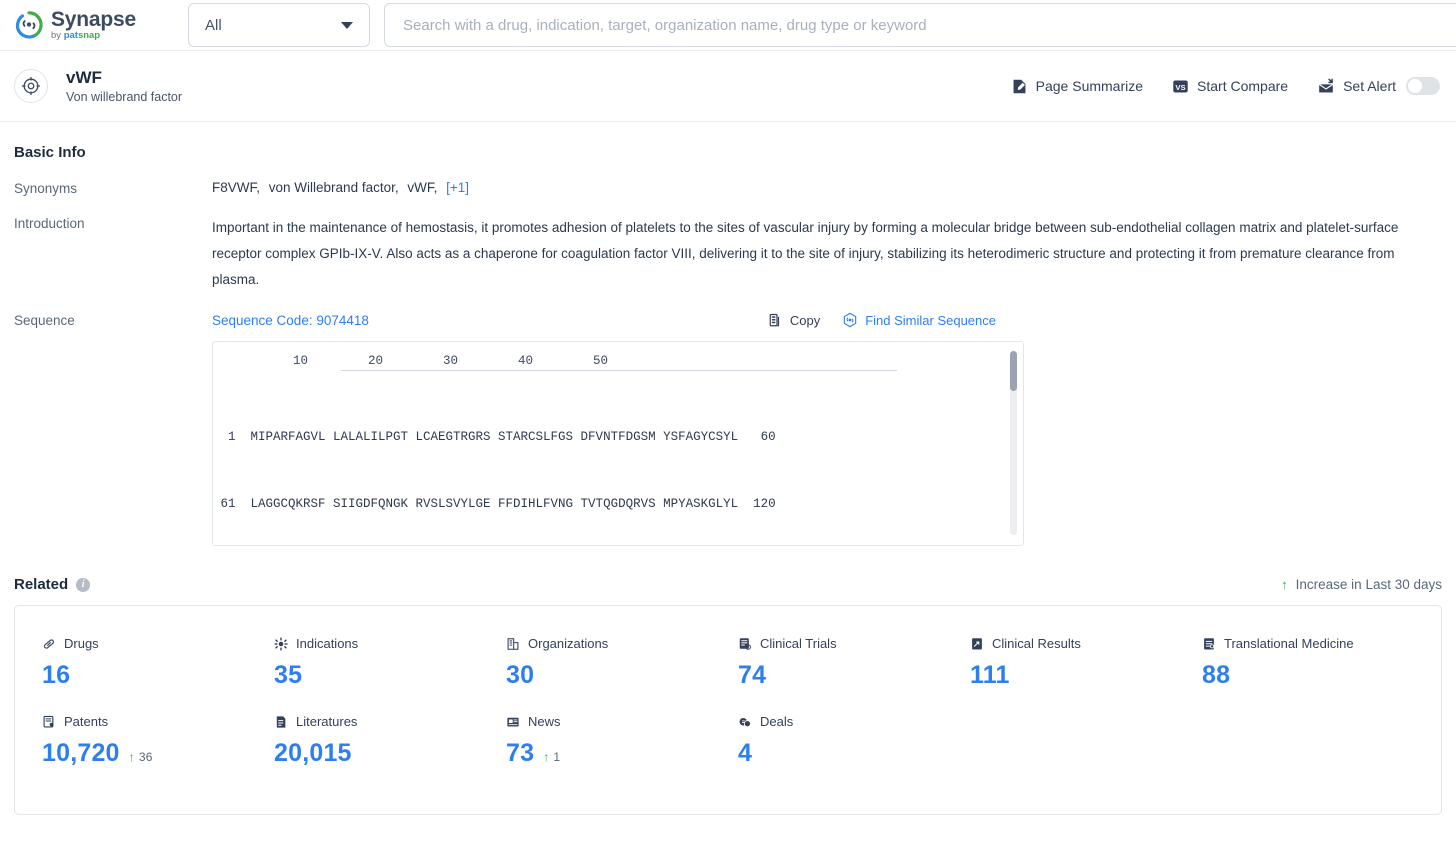 The image size is (1456, 868). I want to click on related-item-label: Organizations, so click(568, 643).